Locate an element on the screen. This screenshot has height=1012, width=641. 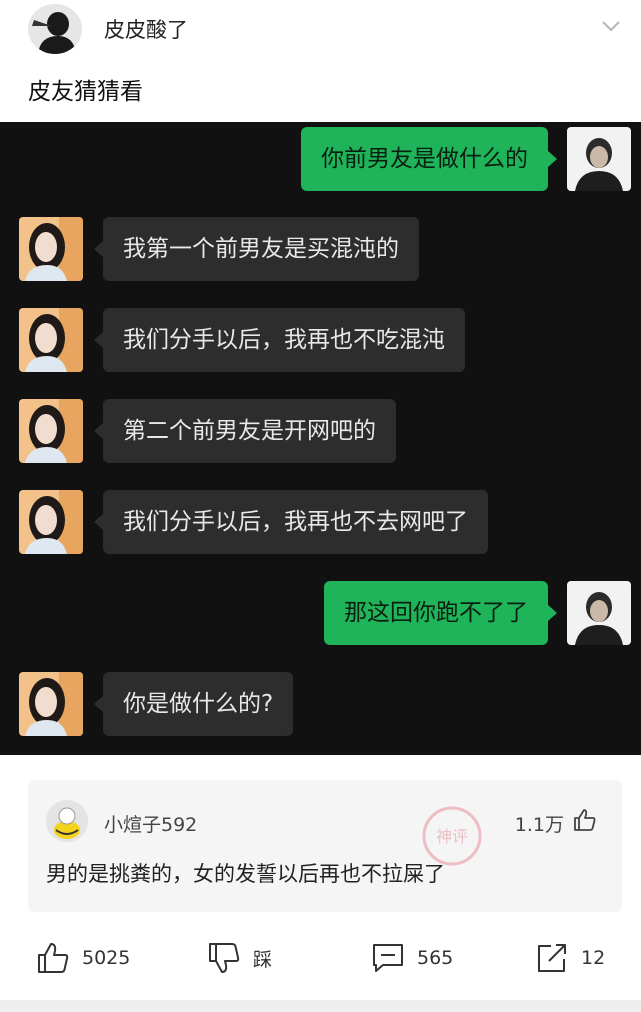
commenter-name: 小煊子592 is located at coordinates (150, 823).